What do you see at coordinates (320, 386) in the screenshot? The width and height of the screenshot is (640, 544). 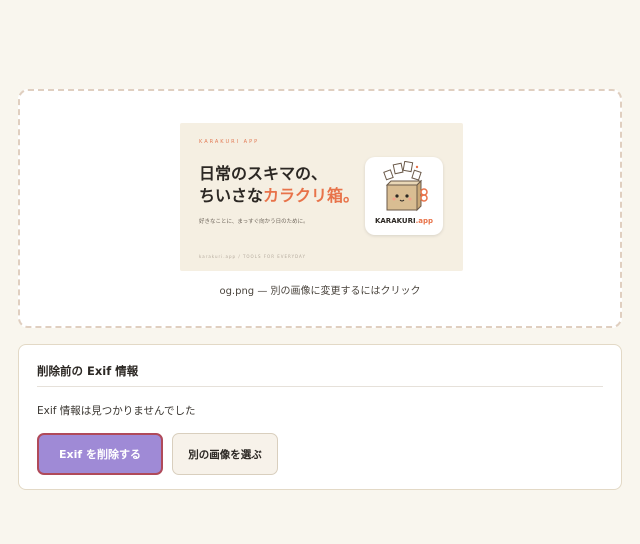 I see `divider` at bounding box center [320, 386].